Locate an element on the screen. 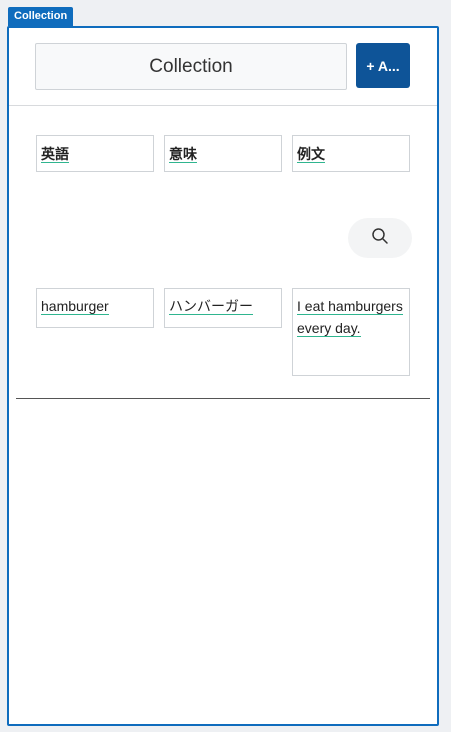  collection-tab: Collection is located at coordinates (41, 16).